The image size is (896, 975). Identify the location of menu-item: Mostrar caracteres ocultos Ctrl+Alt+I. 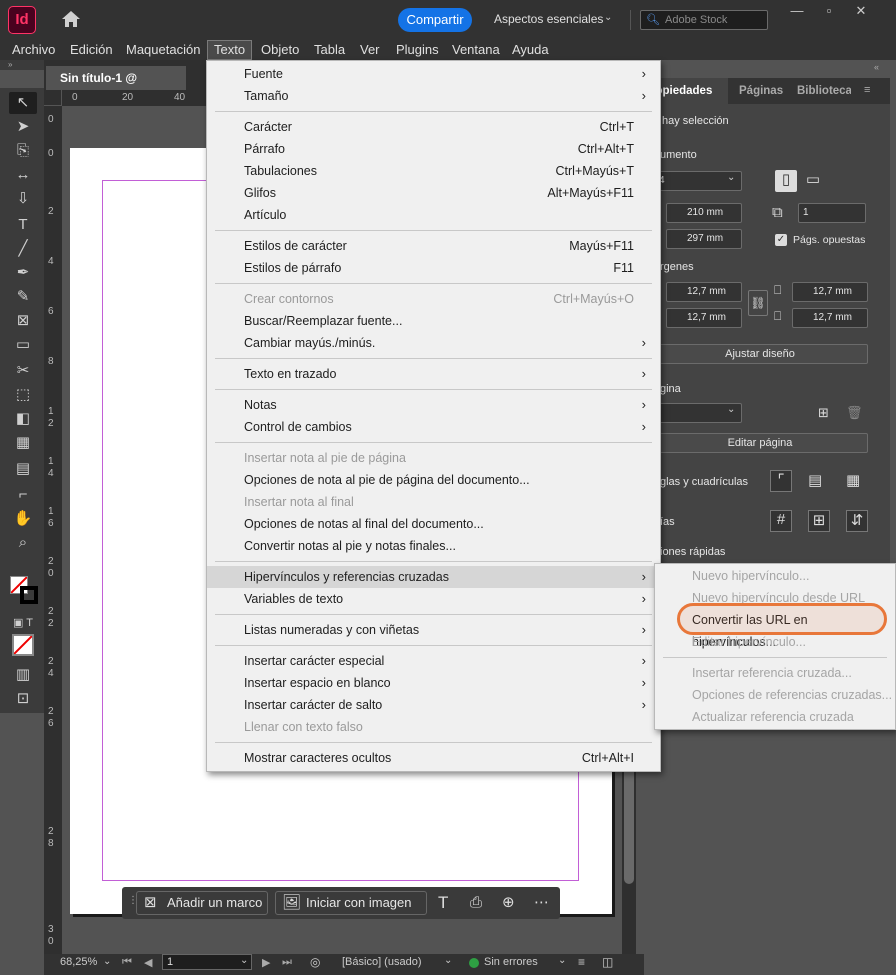
(433, 758).